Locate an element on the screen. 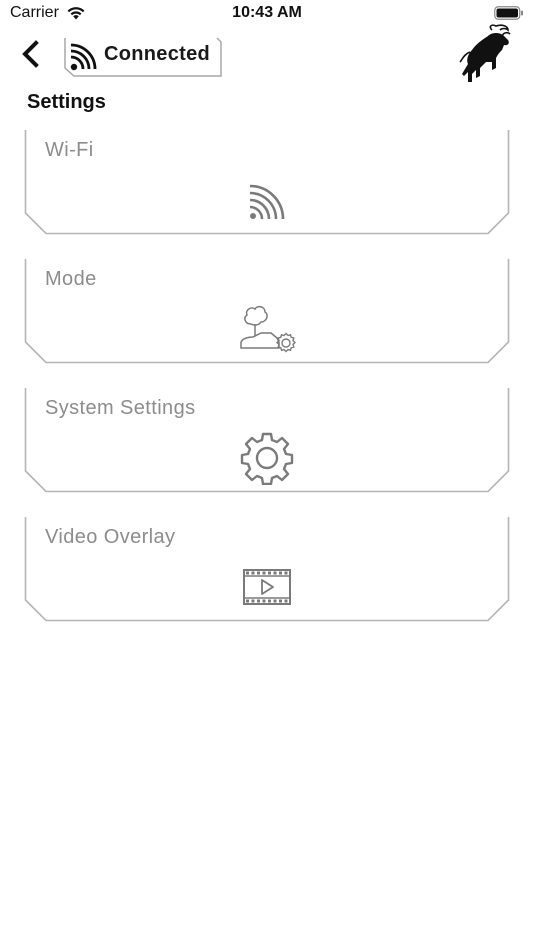 The height and width of the screenshot is (950, 534). bull-logo-icon is located at coordinates (485, 53).